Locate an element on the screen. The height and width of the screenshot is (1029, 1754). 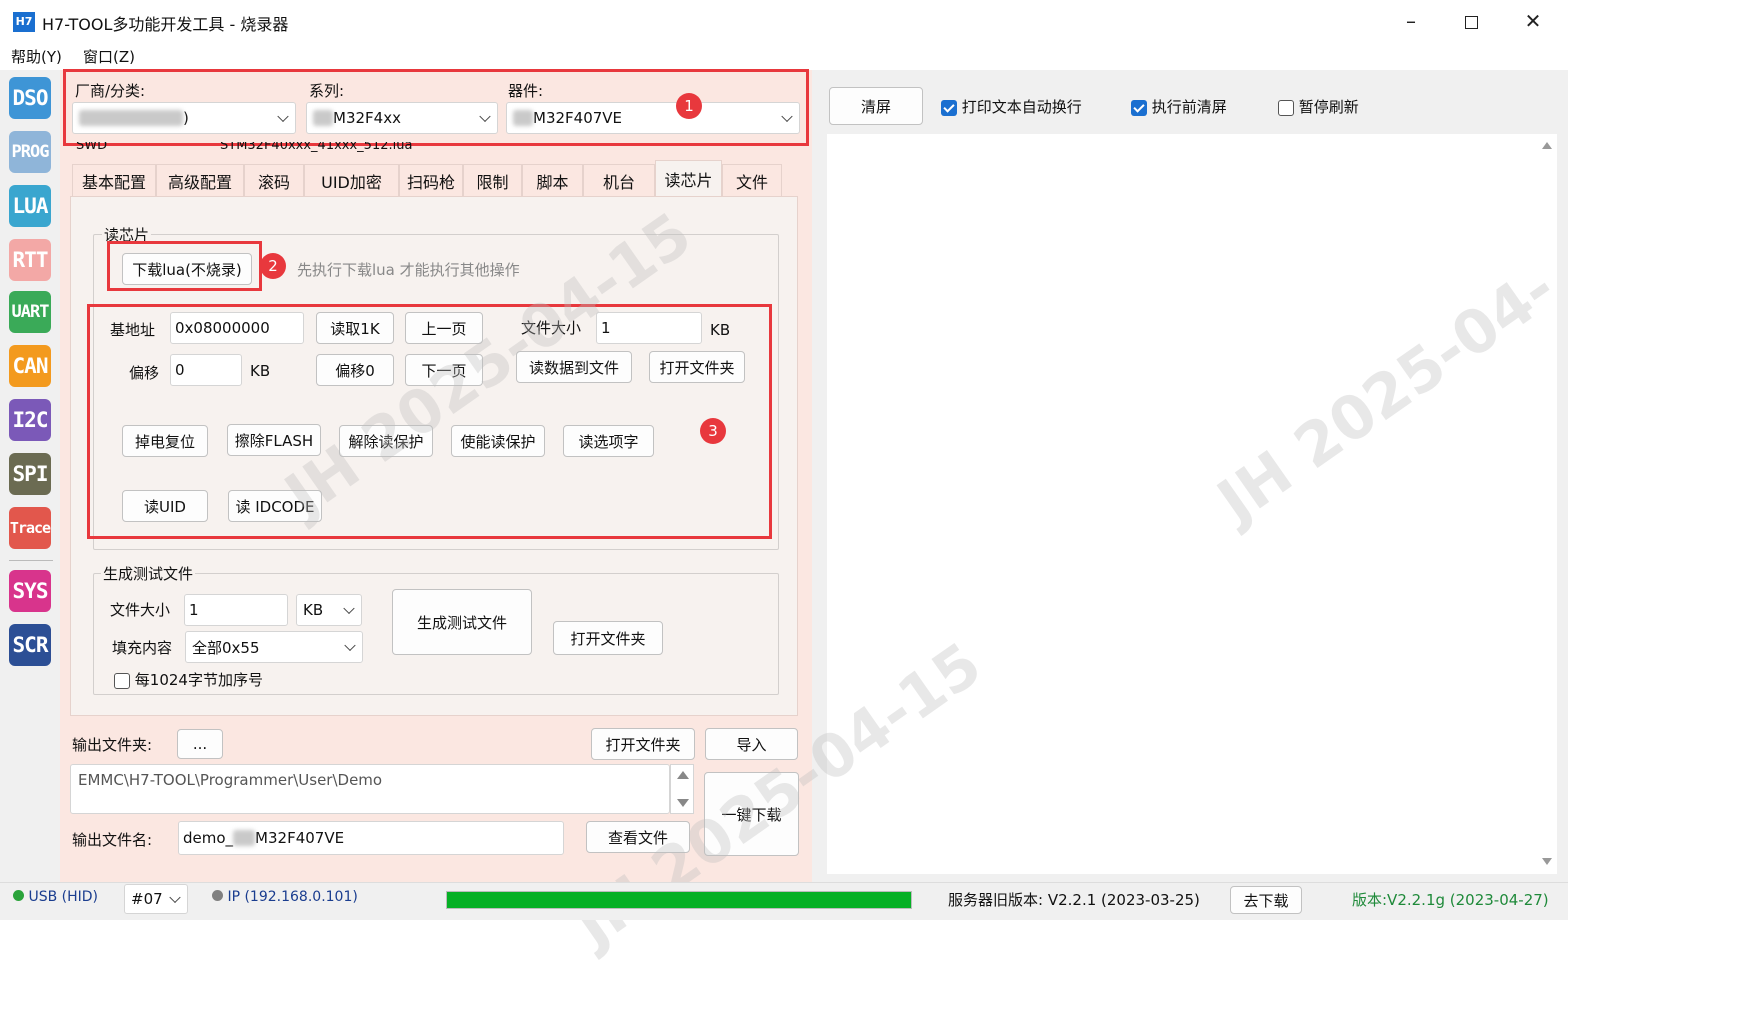
read-1k-button: 读取1K is located at coordinates (355, 328).